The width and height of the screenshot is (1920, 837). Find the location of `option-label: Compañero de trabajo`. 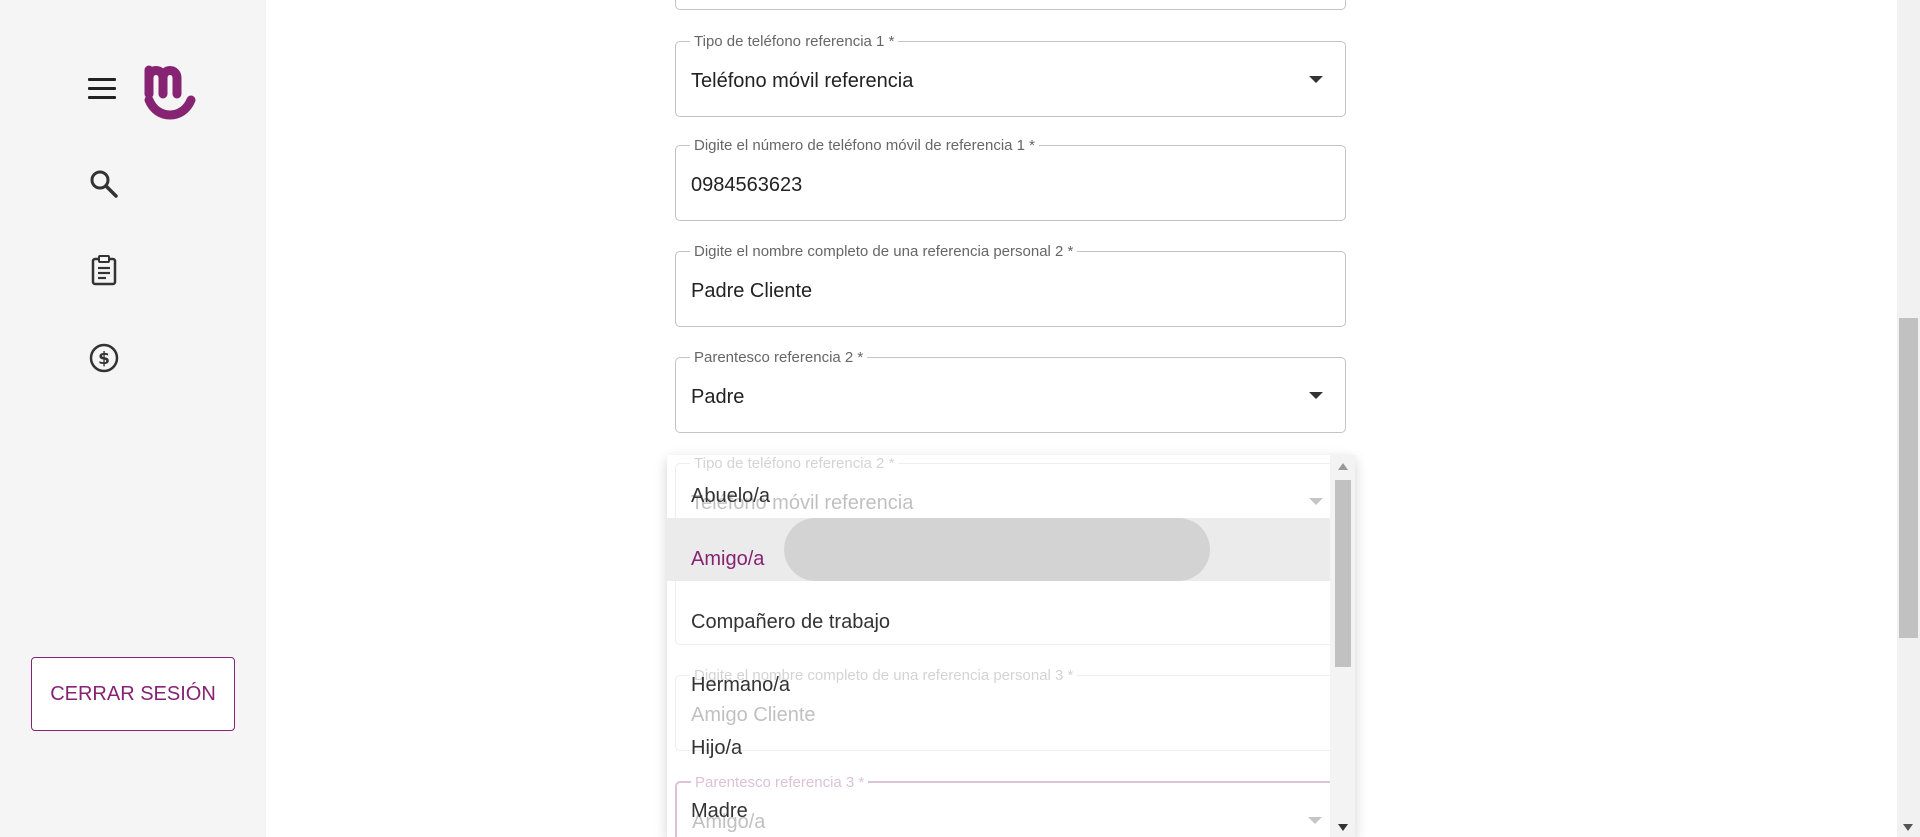

option-label: Compañero de trabajo is located at coordinates (791, 622).